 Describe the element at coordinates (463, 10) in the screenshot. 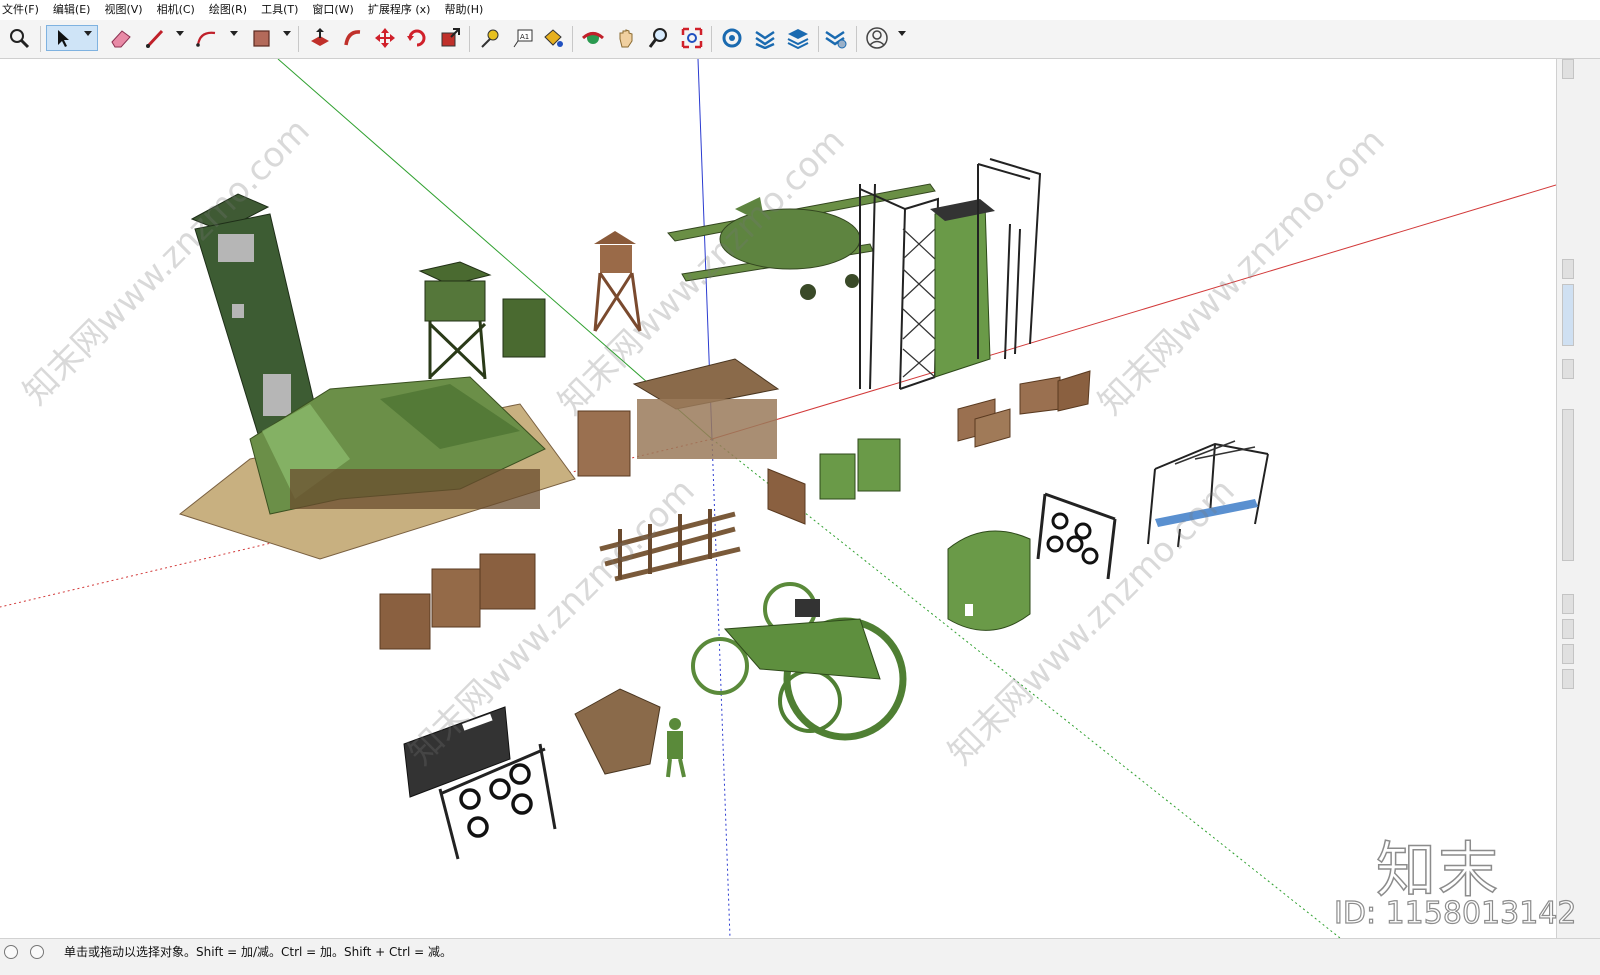

I see `menu-help: 帮助(H)` at that location.